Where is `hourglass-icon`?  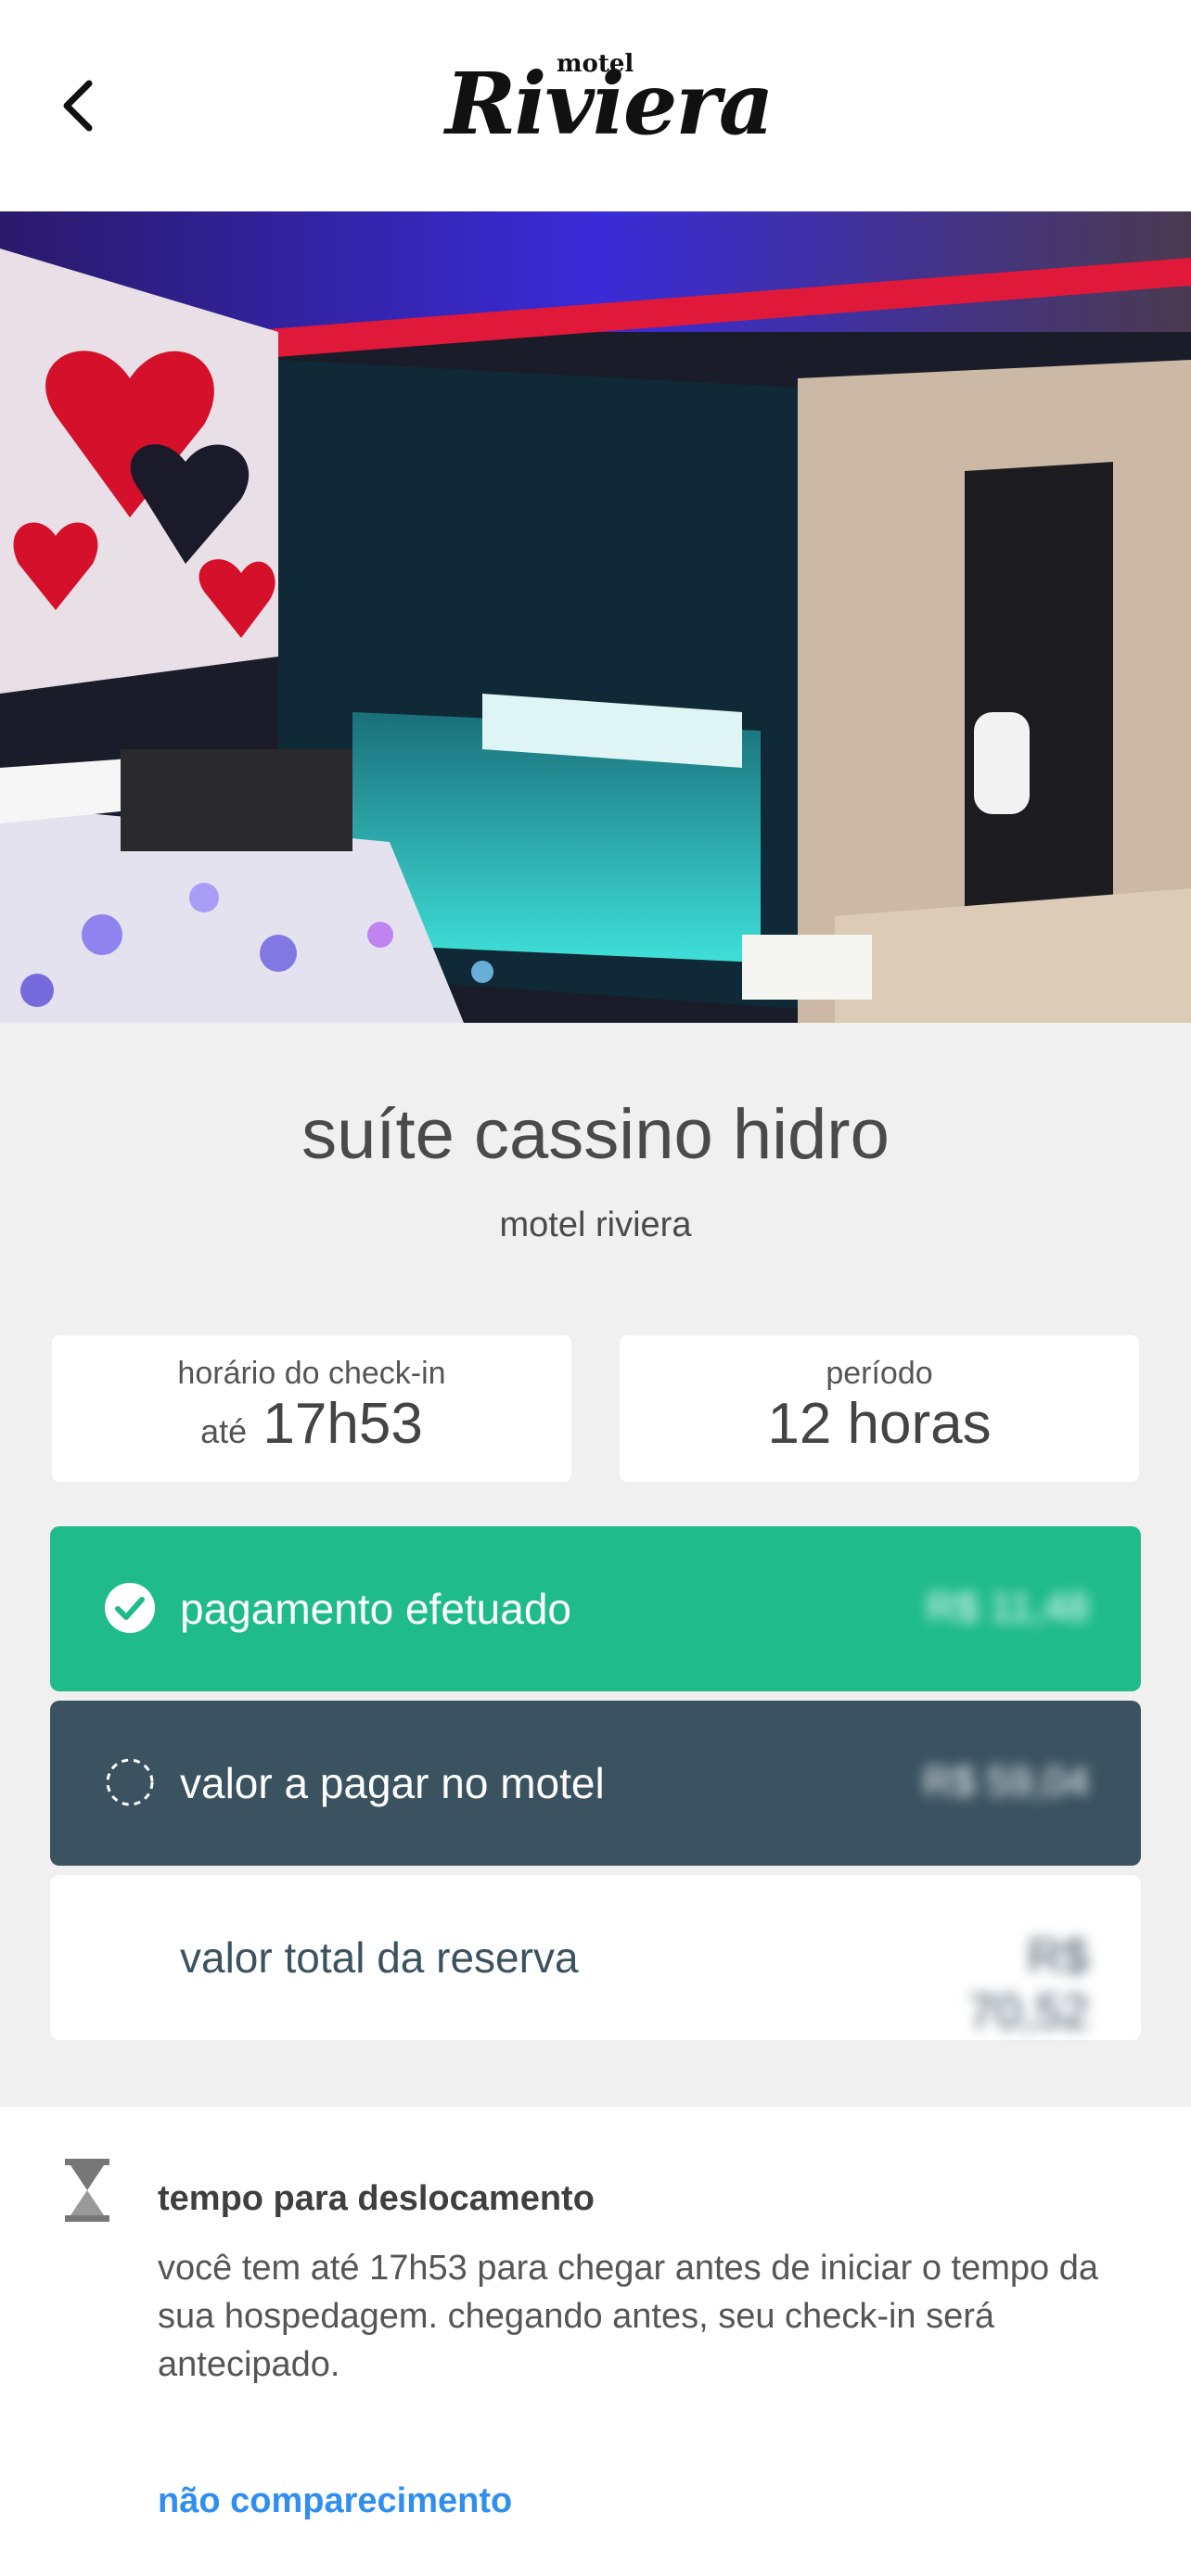 hourglass-icon is located at coordinates (87, 2191).